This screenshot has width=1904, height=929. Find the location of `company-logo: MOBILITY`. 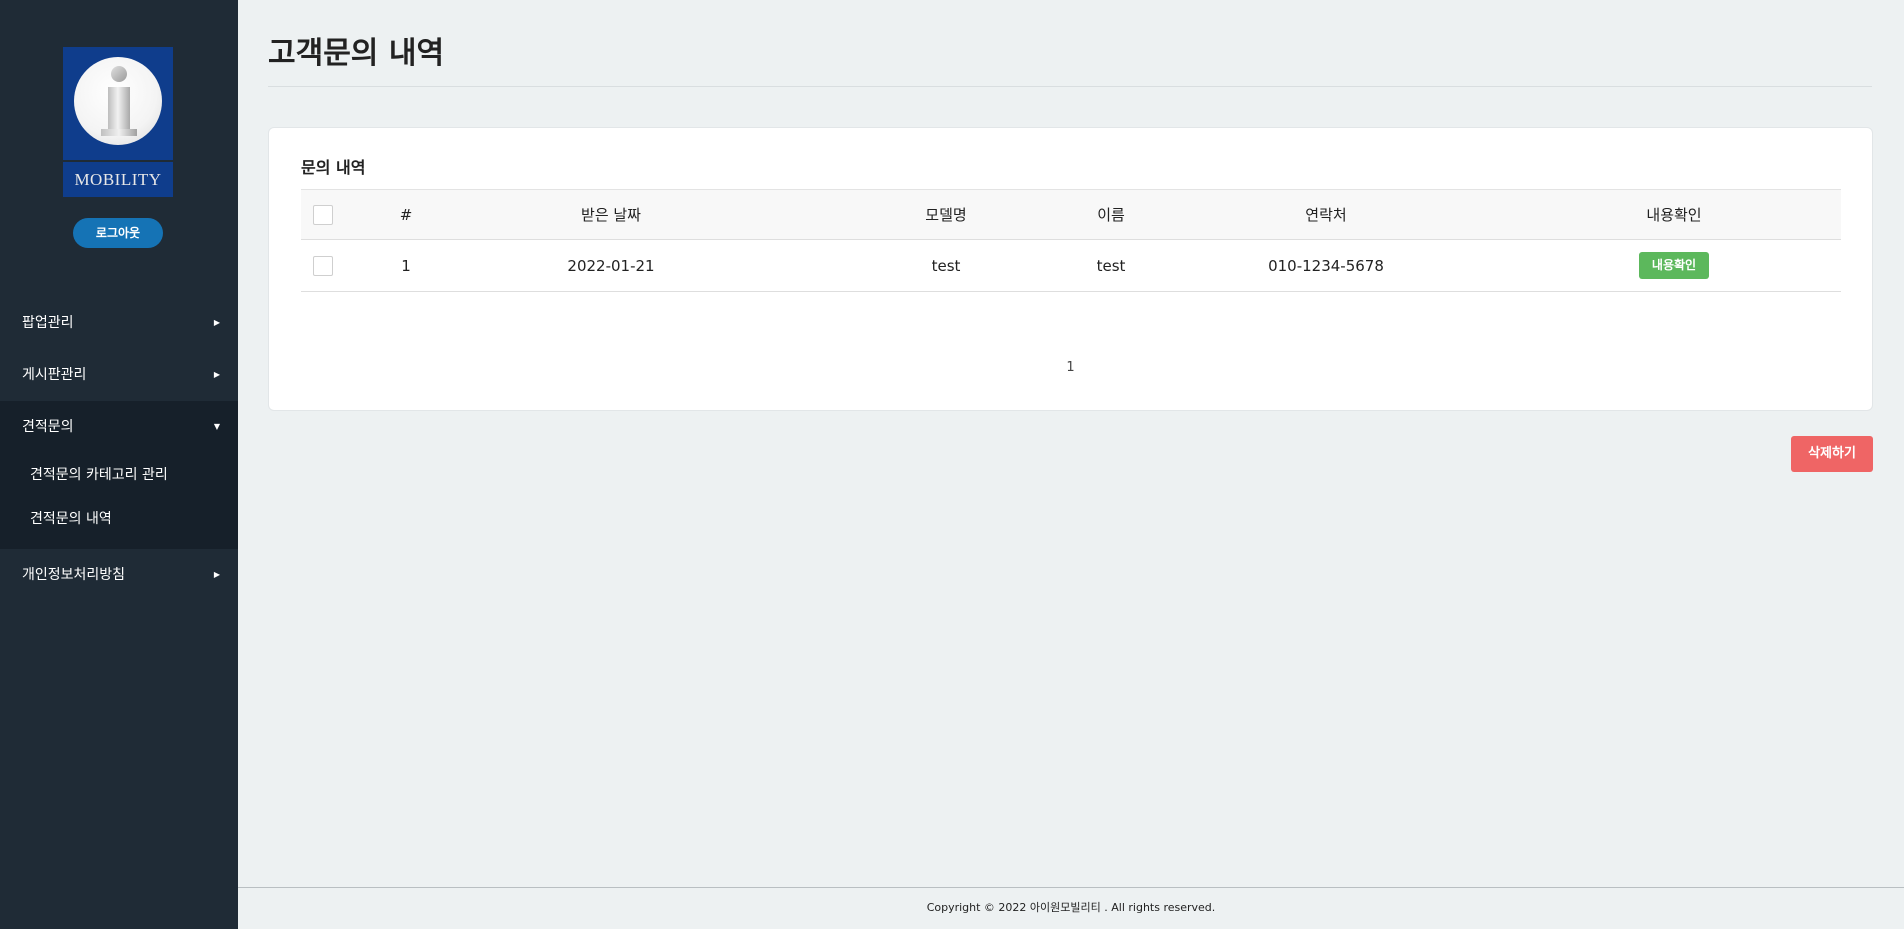

company-logo: MOBILITY is located at coordinates (118, 122).